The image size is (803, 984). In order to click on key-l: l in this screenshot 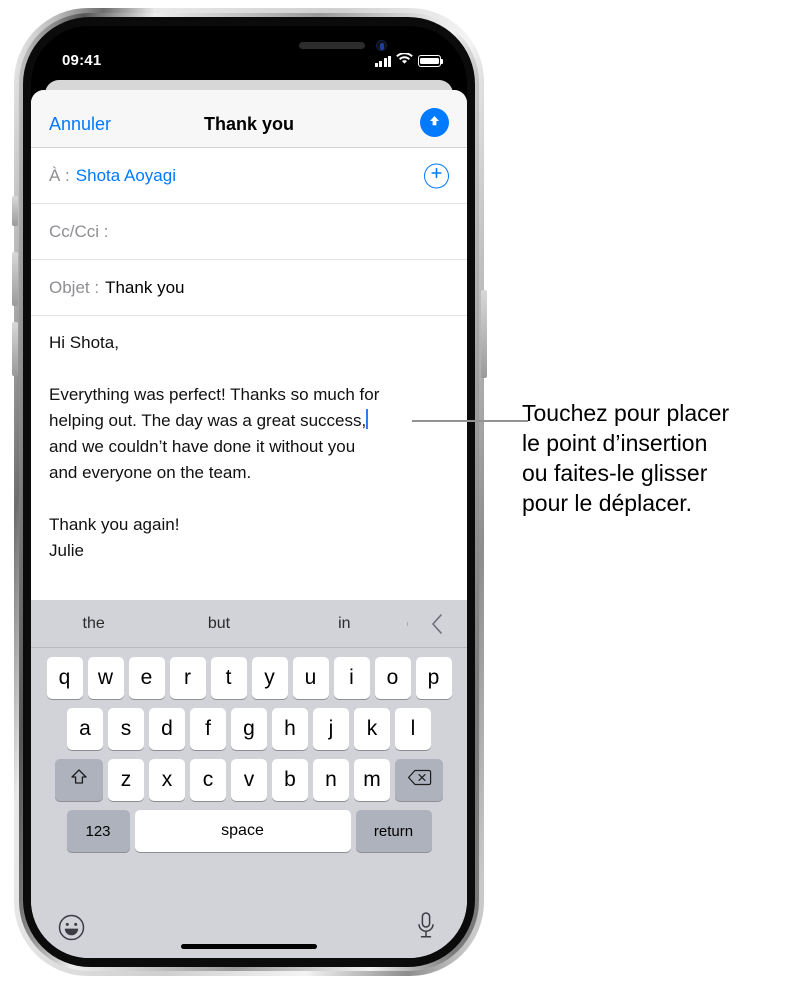, I will do `click(413, 729)`.